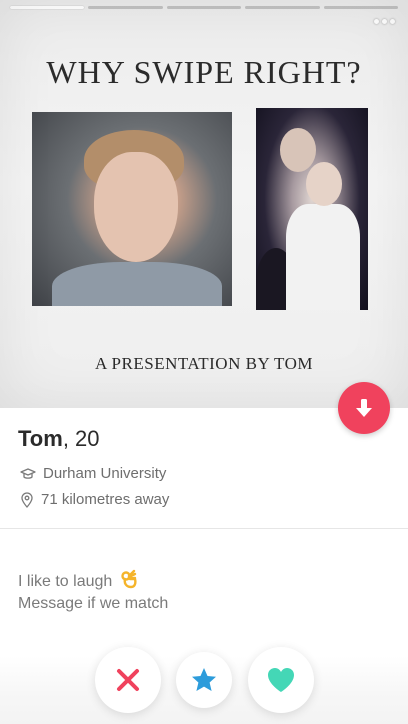 Image resolution: width=408 pixels, height=724 pixels. Describe the element at coordinates (47, 7) in the screenshot. I see `progress-segment-active` at that location.